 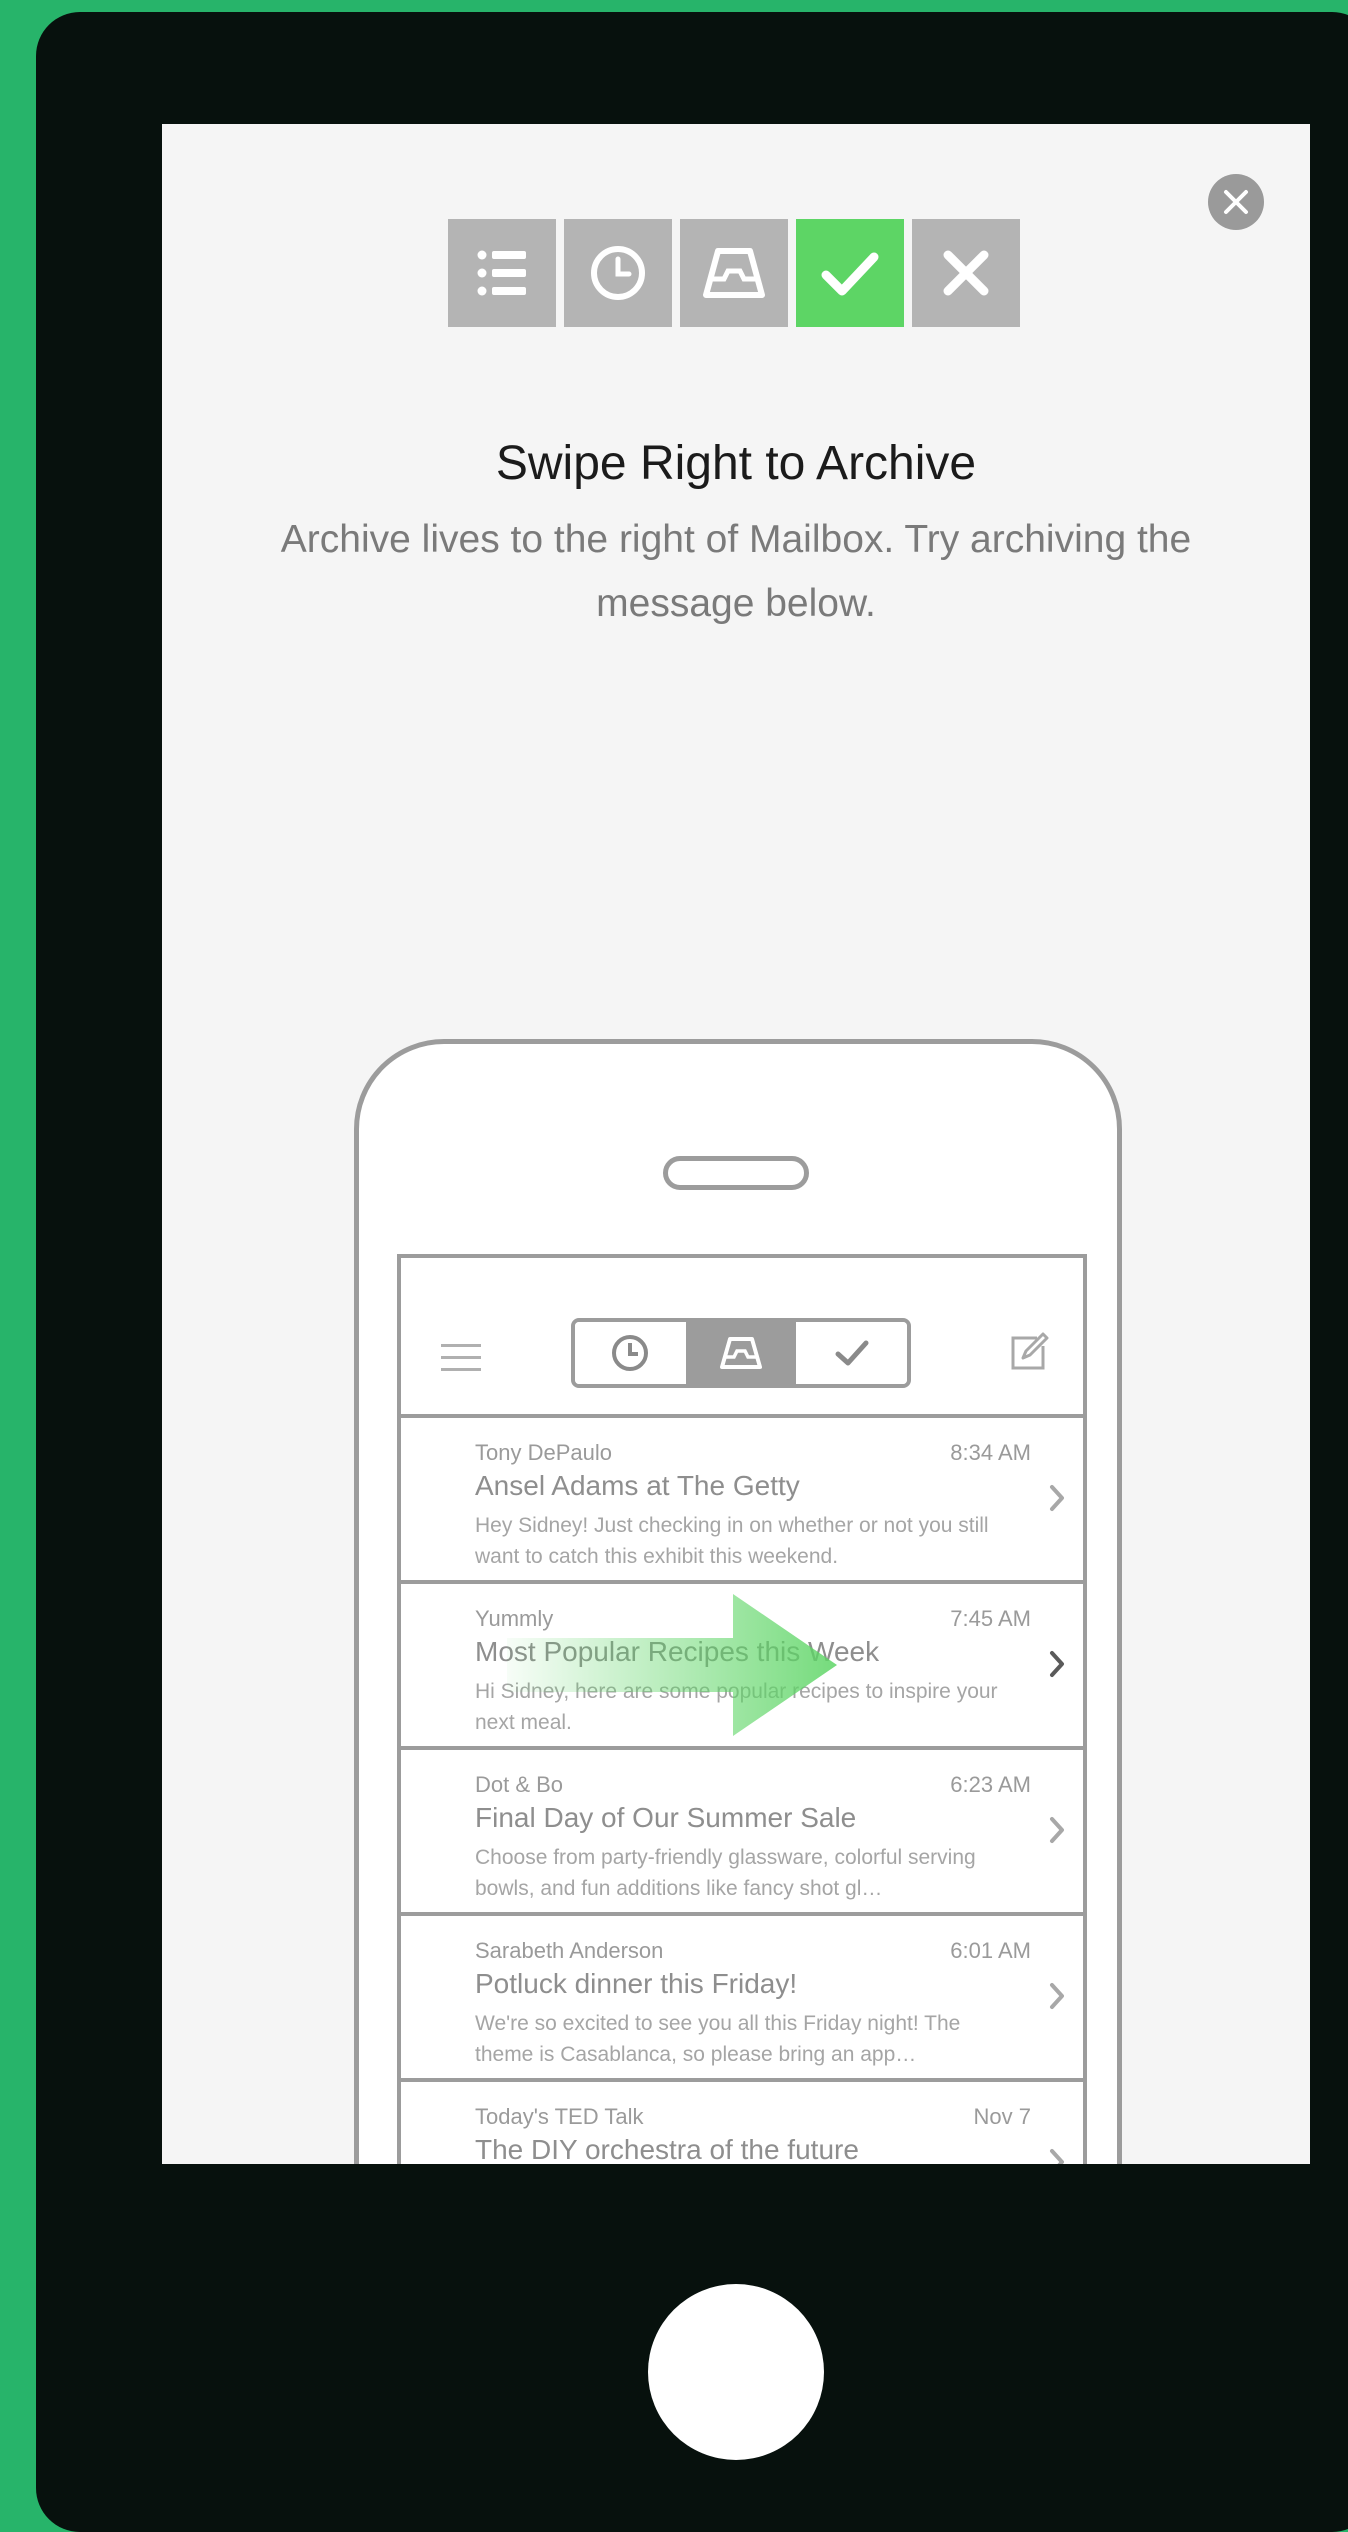 What do you see at coordinates (543, 1452) in the screenshot?
I see `message-sender: Tony DePaulo` at bounding box center [543, 1452].